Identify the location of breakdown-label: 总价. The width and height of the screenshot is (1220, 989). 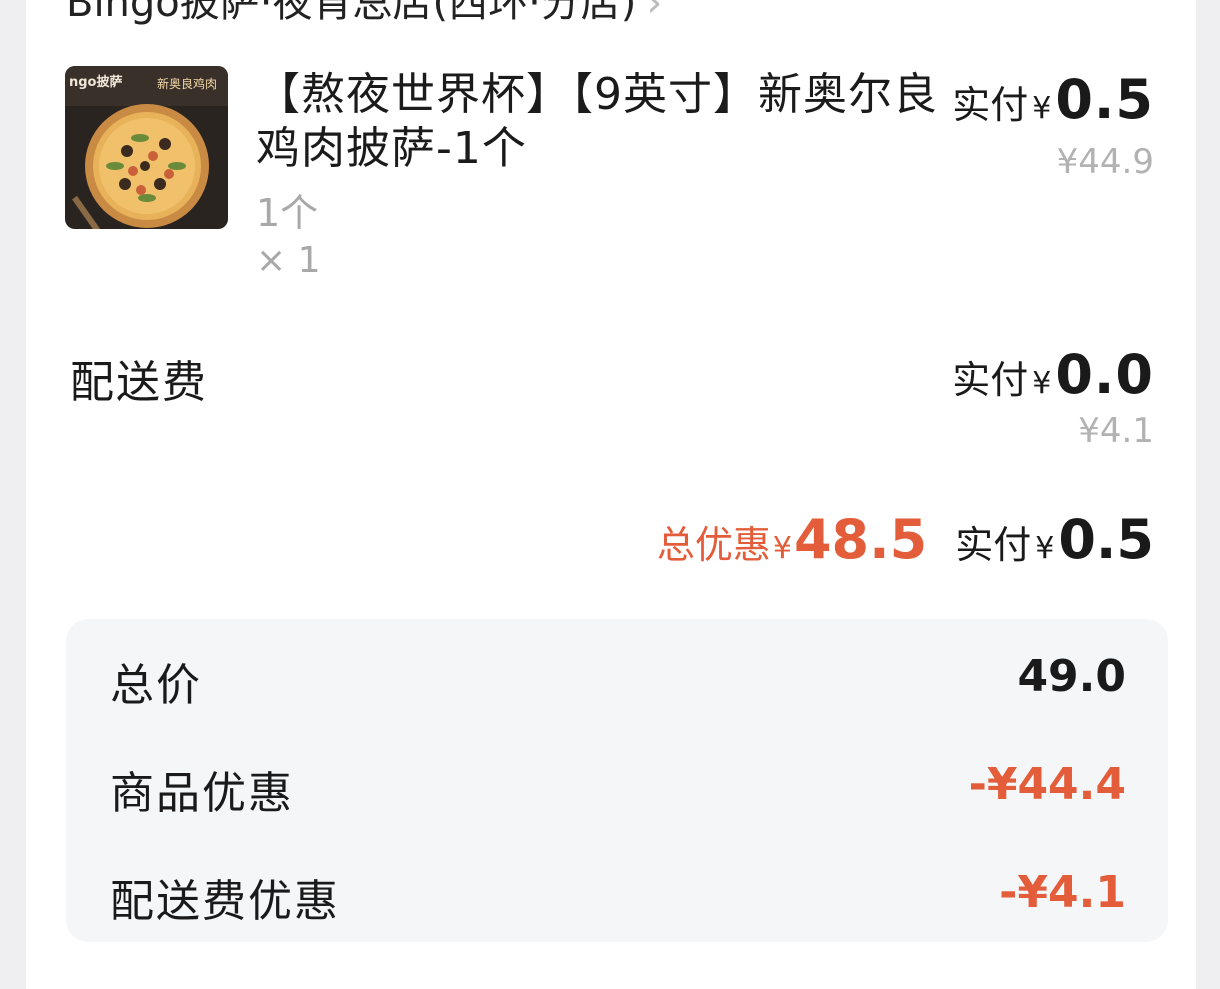
(156, 685).